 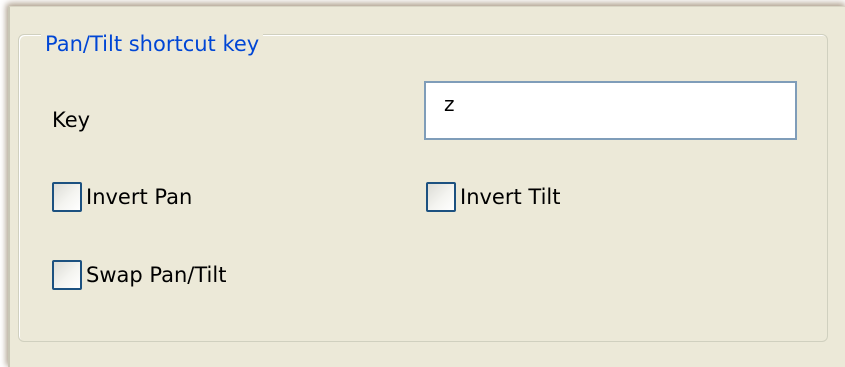 I want to click on invert-tilt-checkbox-box, so click(x=441, y=197).